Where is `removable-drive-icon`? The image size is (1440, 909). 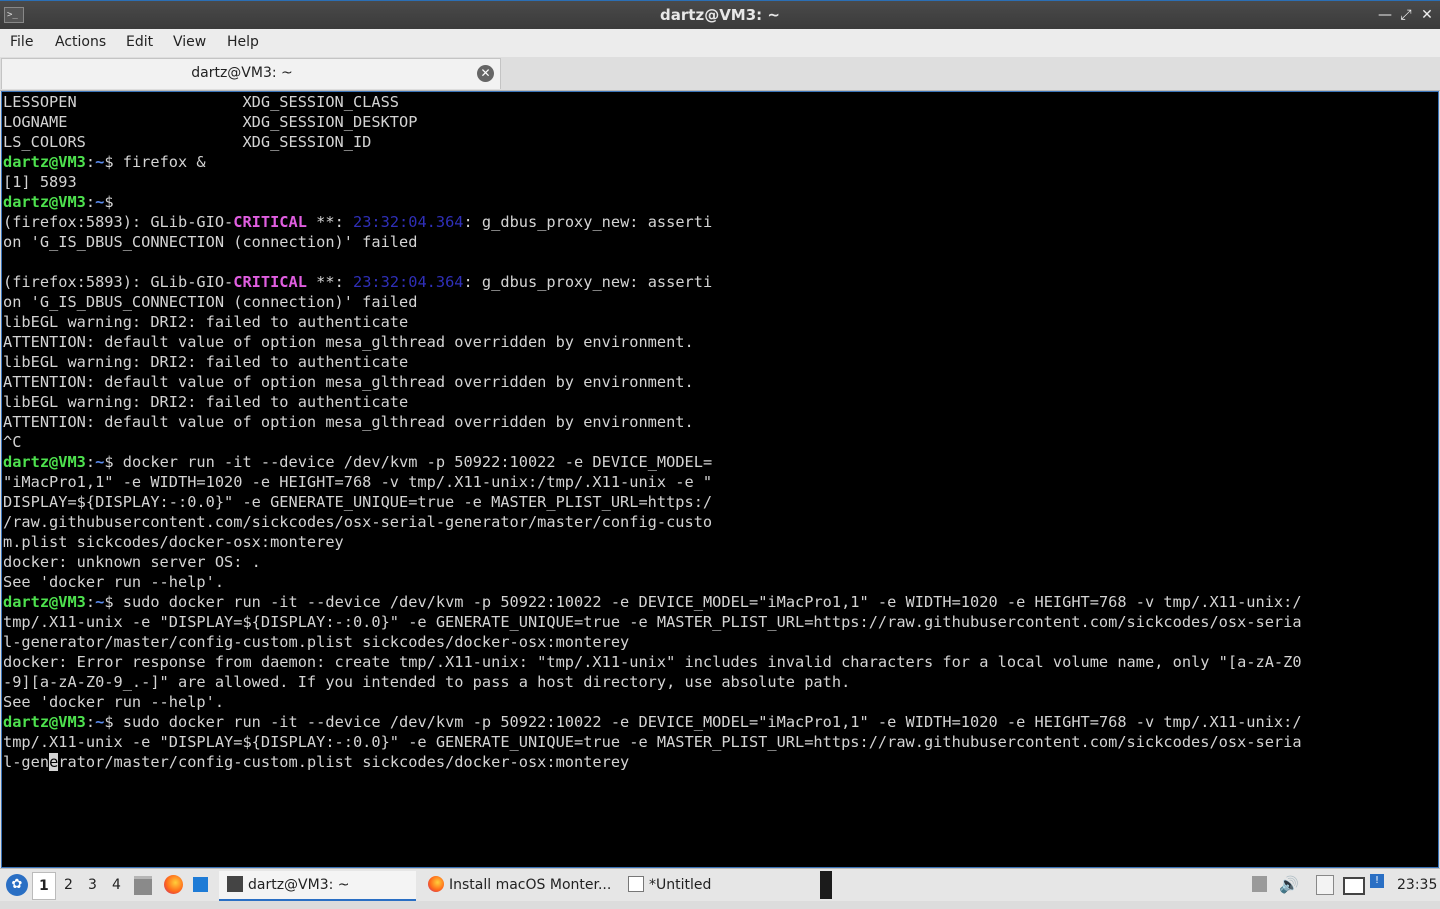
removable-drive-icon is located at coordinates (1259, 884).